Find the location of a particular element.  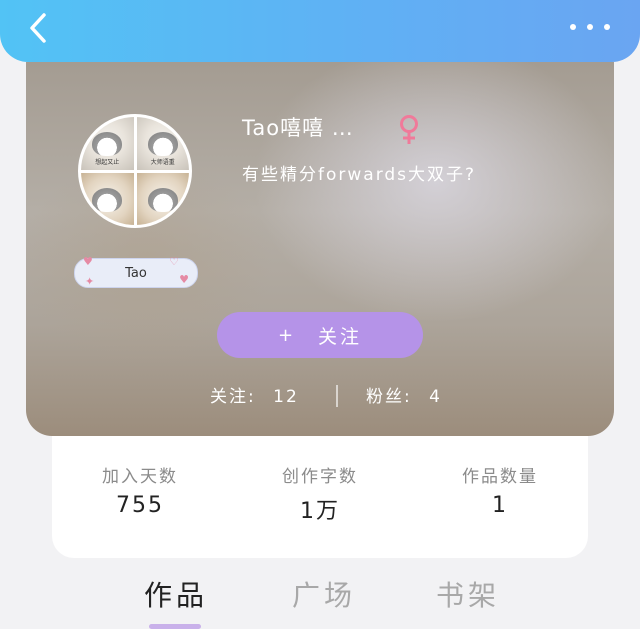

more-dots-icon is located at coordinates (573, 27).